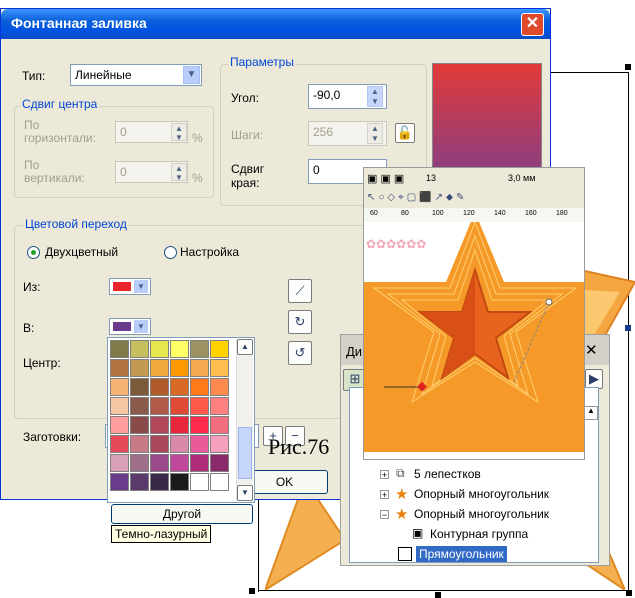 The image size is (635, 598). What do you see at coordinates (130, 286) in the screenshot?
I see `from-color-button: ▼` at bounding box center [130, 286].